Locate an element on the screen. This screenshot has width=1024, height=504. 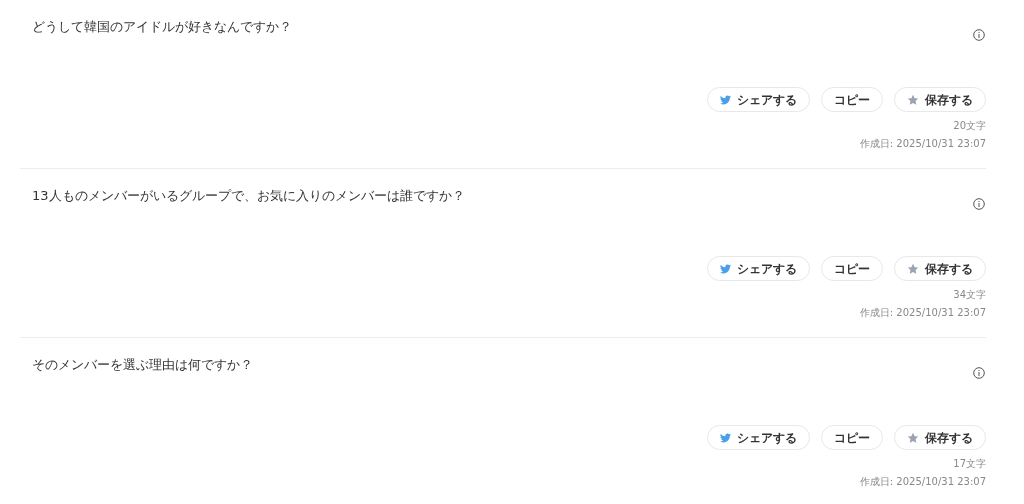
character-count: 17文字 is located at coordinates (969, 464).